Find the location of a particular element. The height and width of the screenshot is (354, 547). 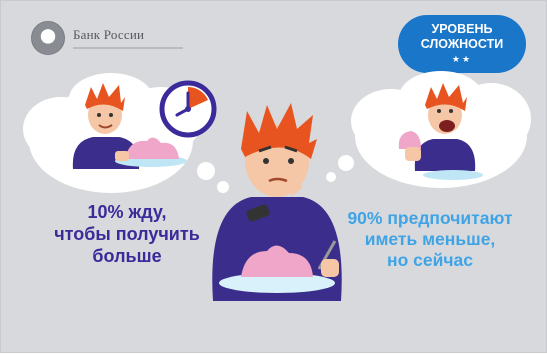

caption-now-group: 90% предпочитают иметь меньше, но сейчас is located at coordinates (430, 239).